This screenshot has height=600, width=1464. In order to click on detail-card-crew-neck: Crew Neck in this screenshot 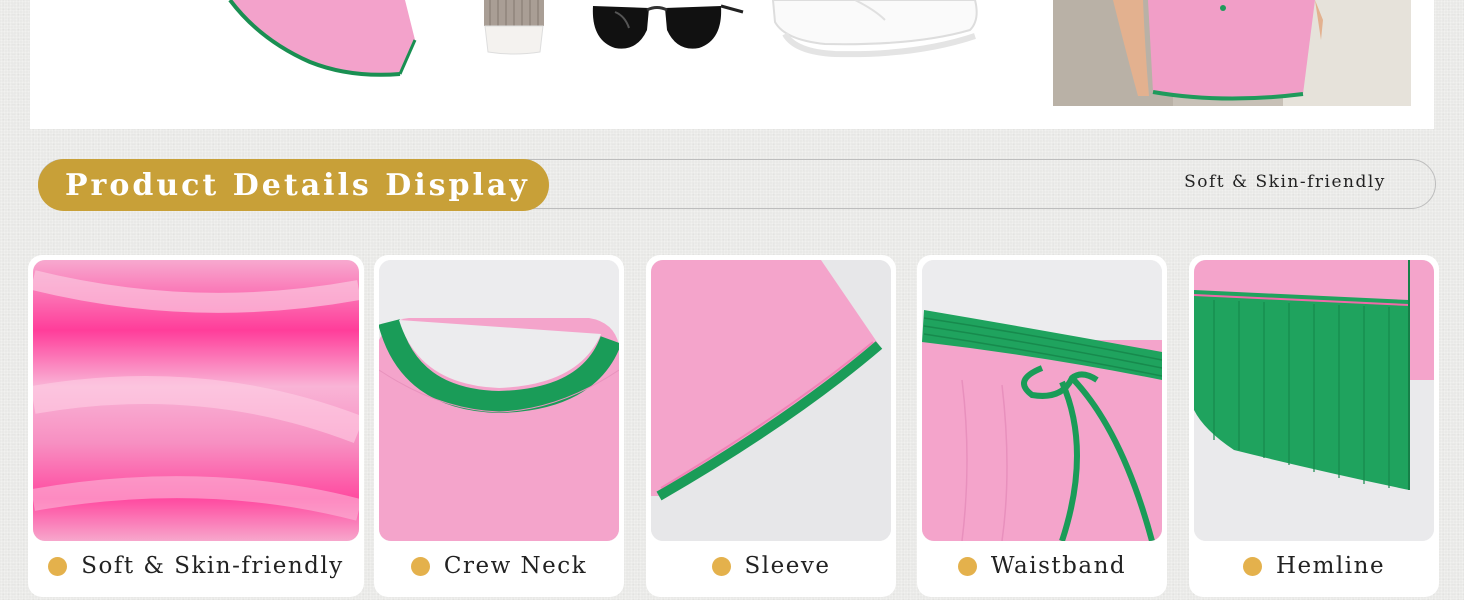, I will do `click(499, 426)`.